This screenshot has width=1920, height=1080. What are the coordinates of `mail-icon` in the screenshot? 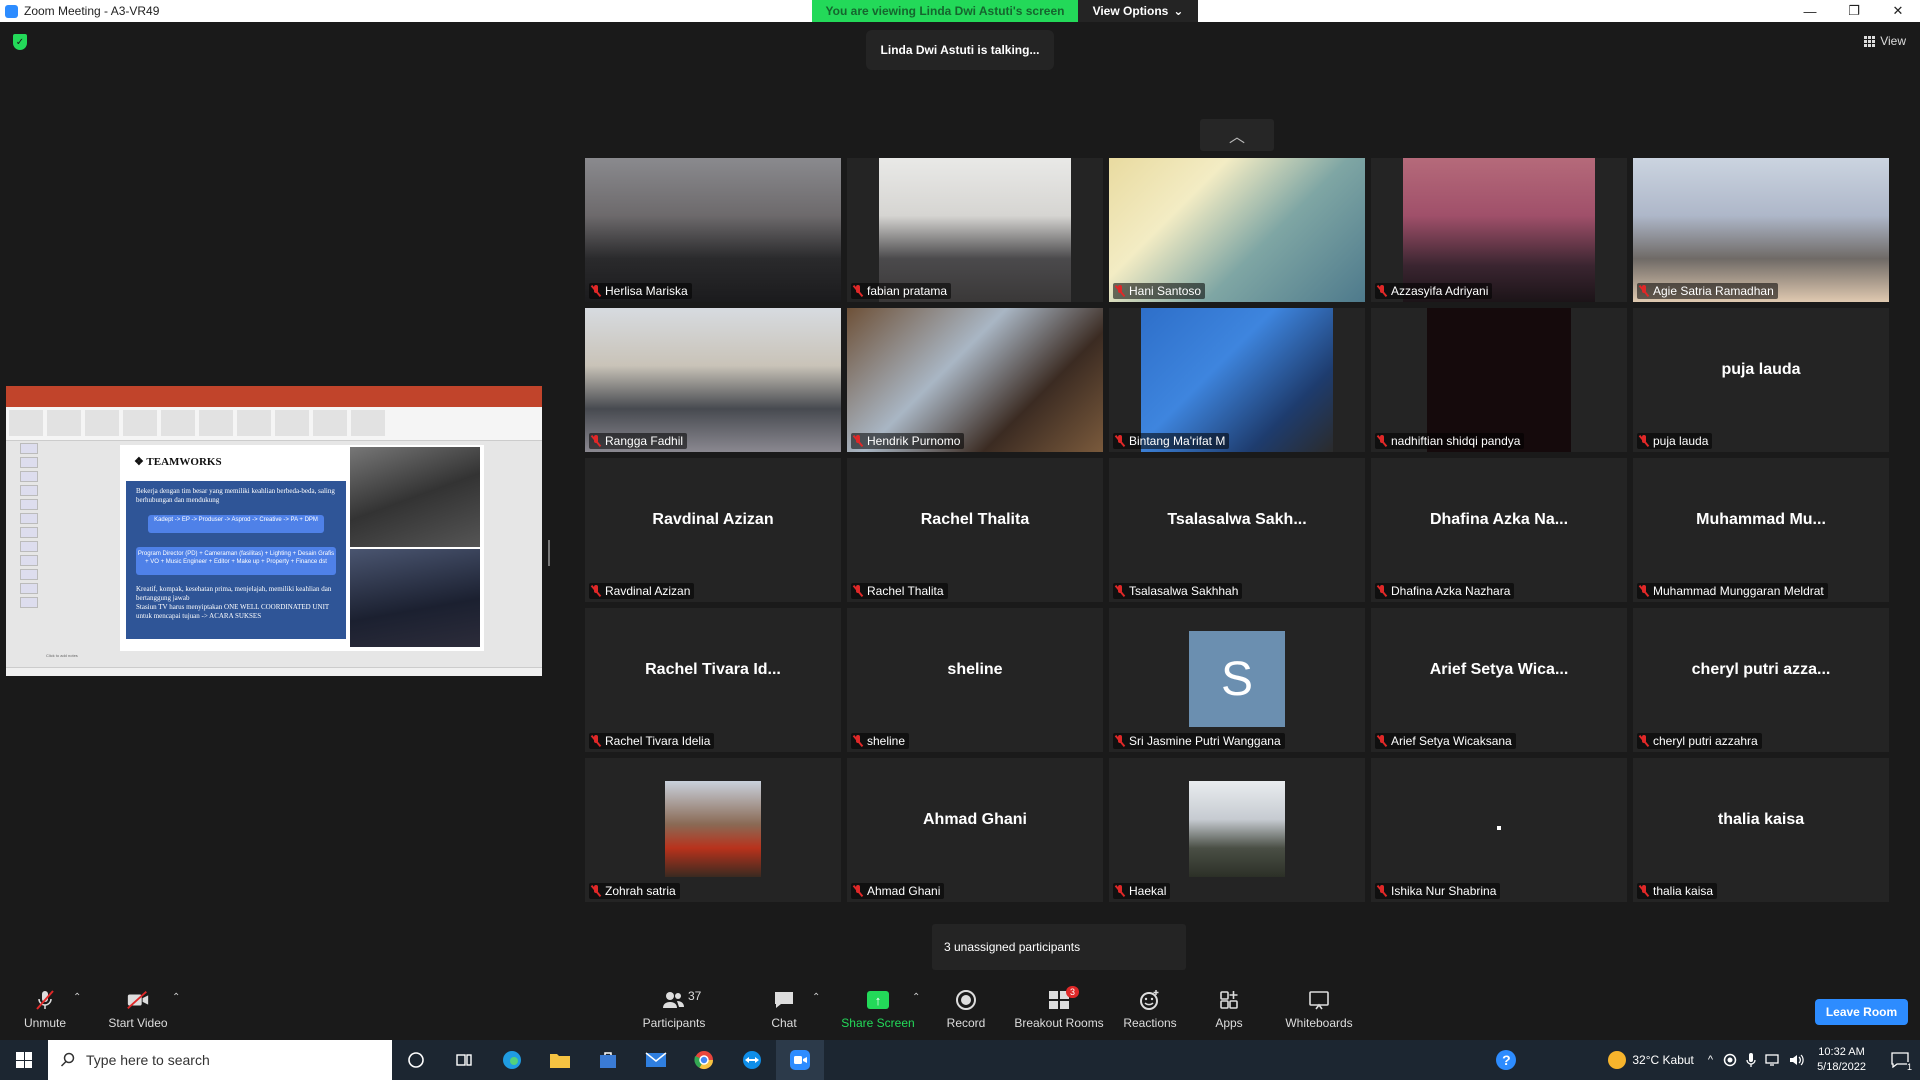 It's located at (656, 1060).